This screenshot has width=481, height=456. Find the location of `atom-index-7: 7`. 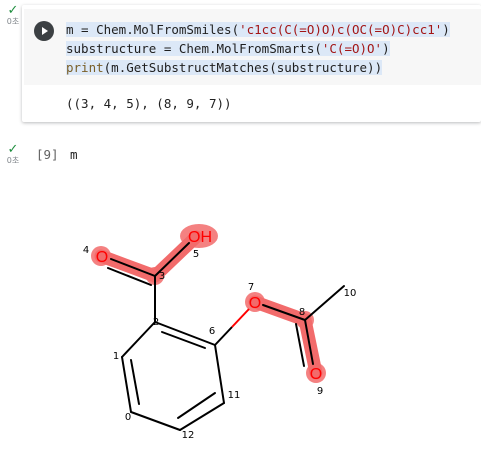

atom-index-7: 7 is located at coordinates (251, 287).